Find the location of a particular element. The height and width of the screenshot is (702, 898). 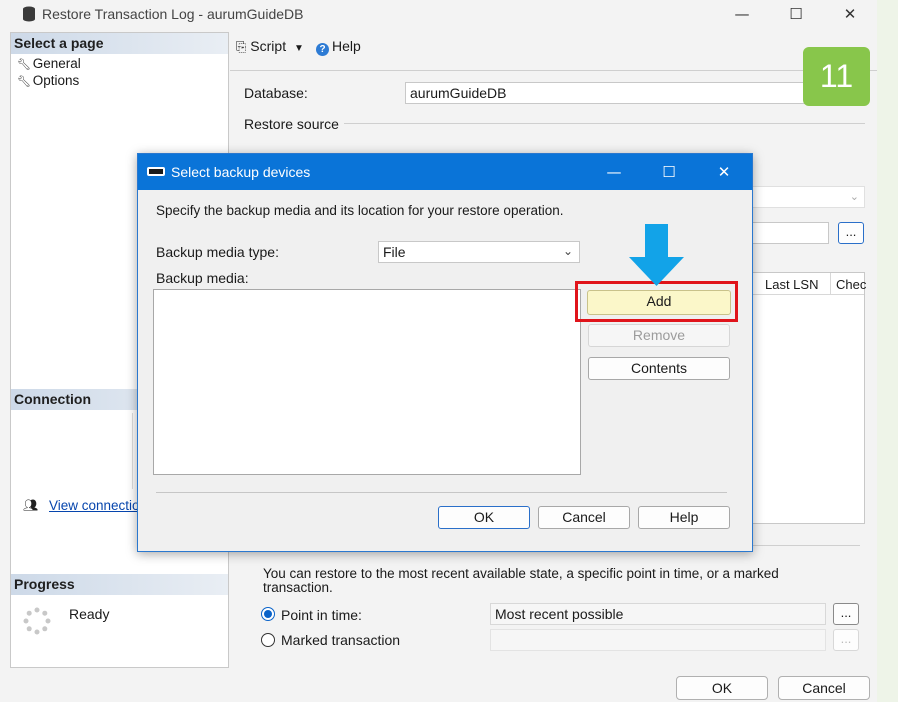

script-label: Script is located at coordinates (268, 46).